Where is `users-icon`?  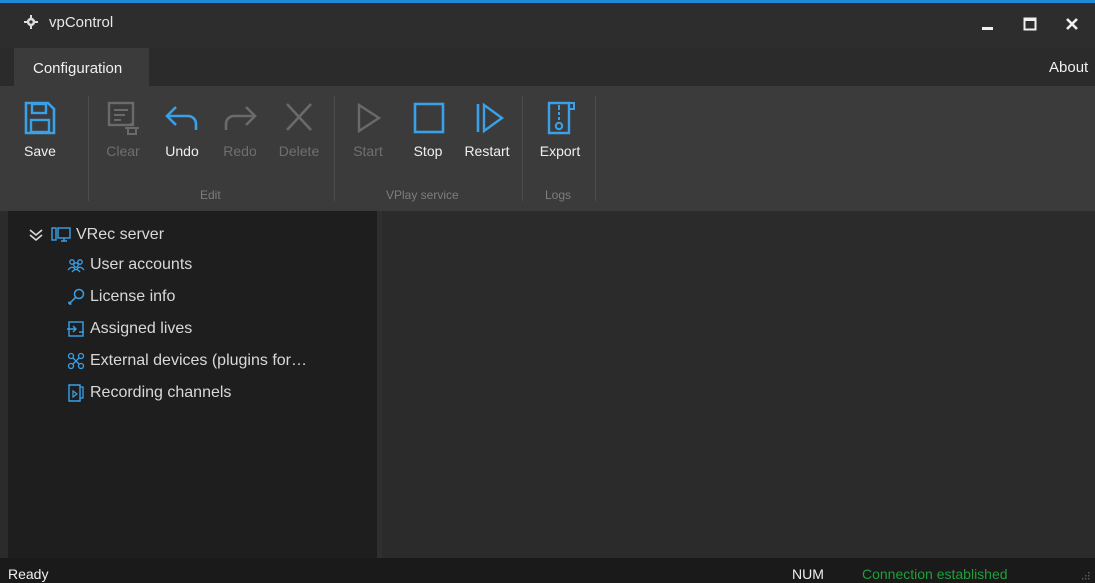
users-icon is located at coordinates (76, 265).